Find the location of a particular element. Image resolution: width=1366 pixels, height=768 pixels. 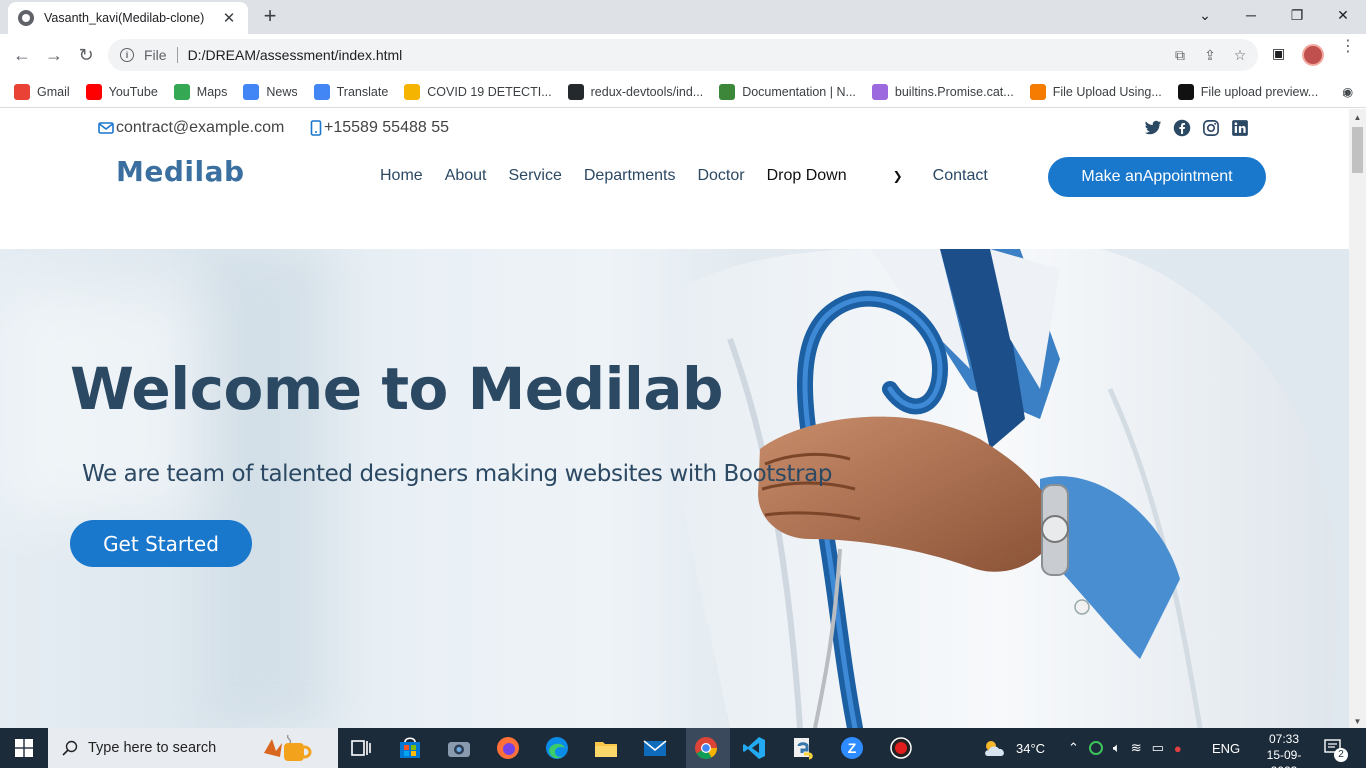

instagram-icon is located at coordinates (1211, 128).